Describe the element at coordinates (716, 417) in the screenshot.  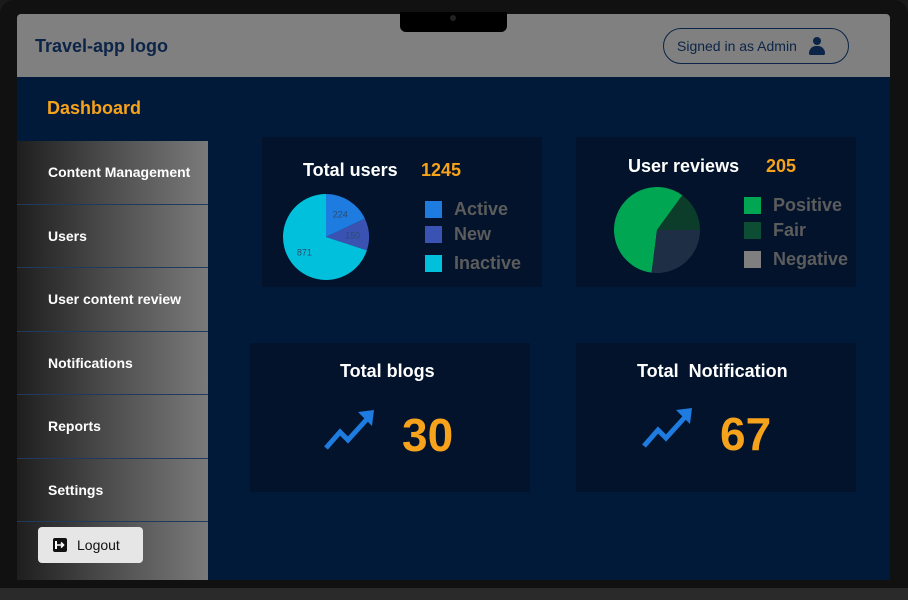
I see `total-notification-card: Total Notification 67` at that location.